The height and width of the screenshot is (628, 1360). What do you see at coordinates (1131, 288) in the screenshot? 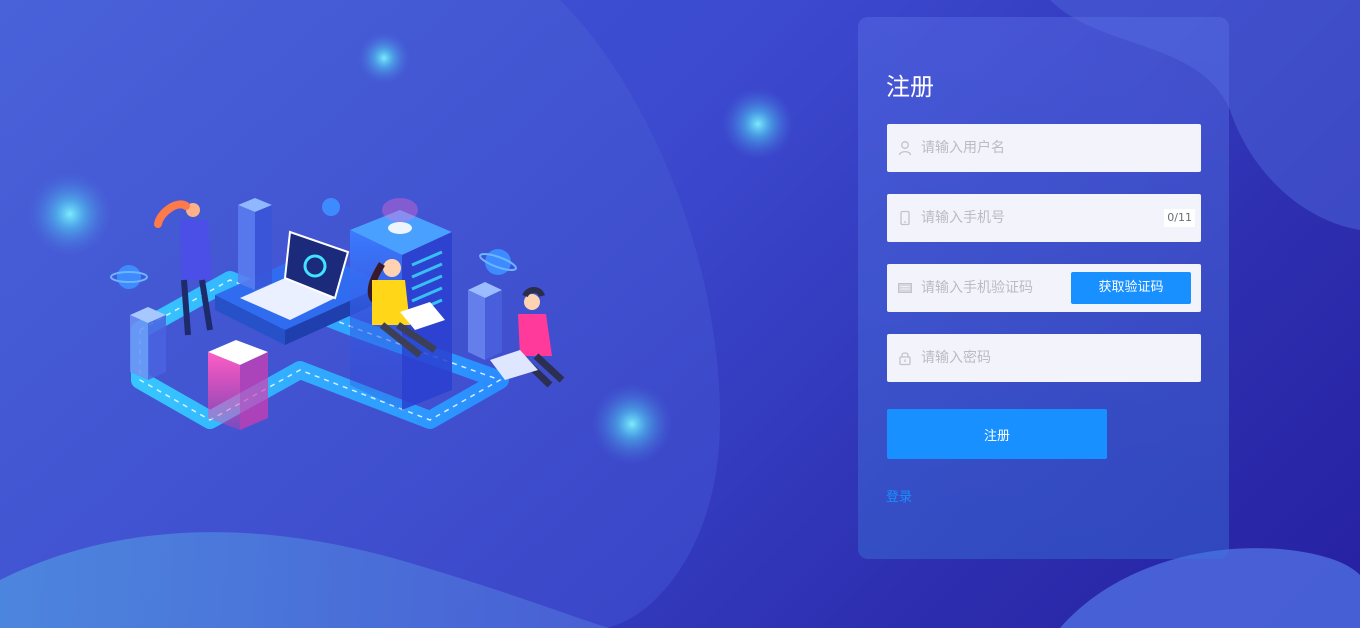
I see `get-sms-code-button: 获取验证码` at bounding box center [1131, 288].